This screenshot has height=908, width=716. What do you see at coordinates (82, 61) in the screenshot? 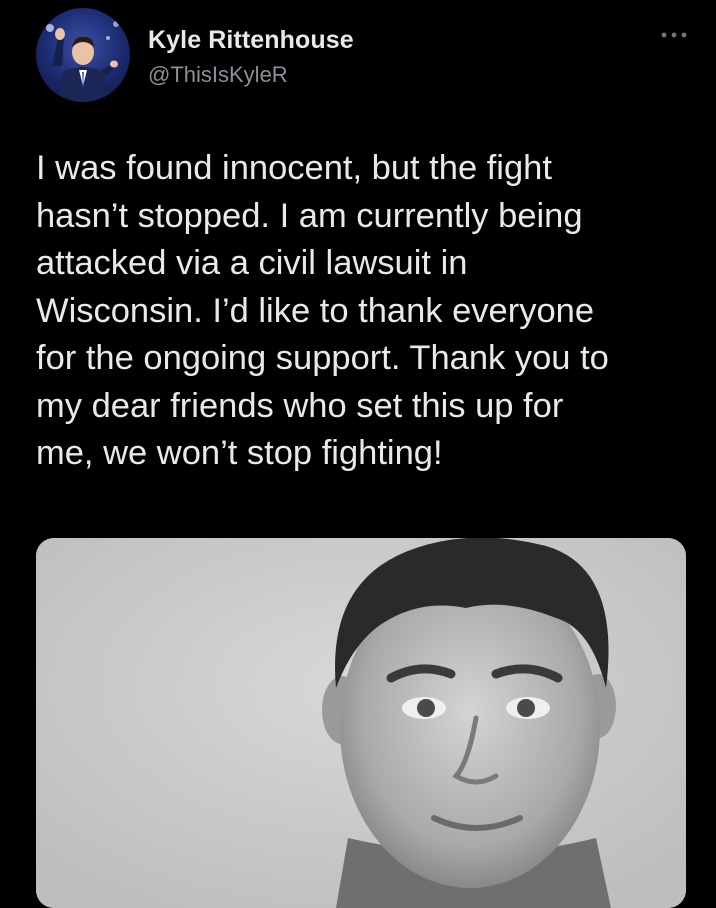
I see `avatar-photo` at bounding box center [82, 61].